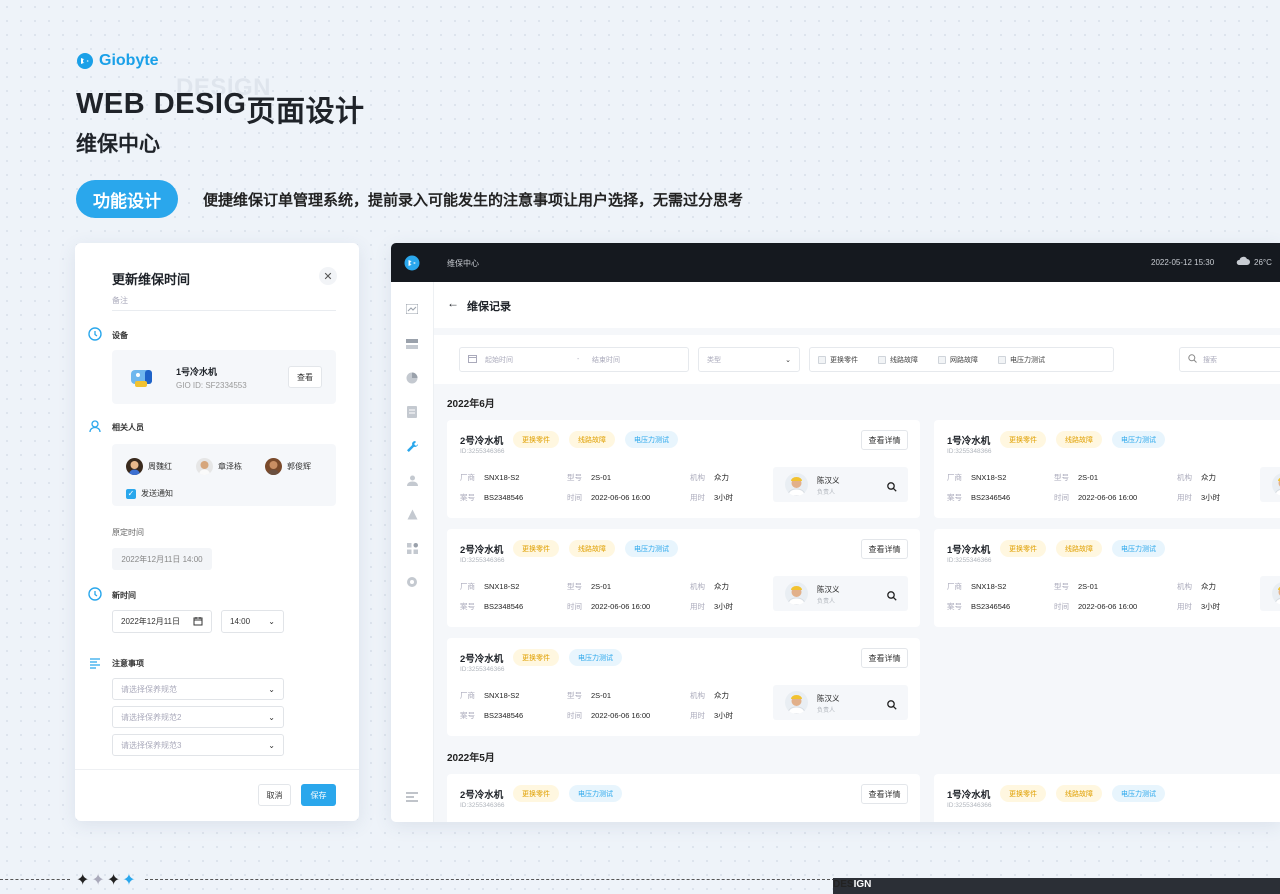  Describe the element at coordinates (412, 446) in the screenshot. I see `wrench-icon` at that location.